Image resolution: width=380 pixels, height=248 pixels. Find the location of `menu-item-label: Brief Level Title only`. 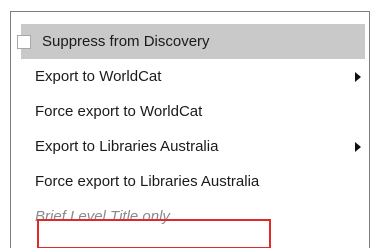

menu-item-label: Brief Level Title only is located at coordinates (102, 216).